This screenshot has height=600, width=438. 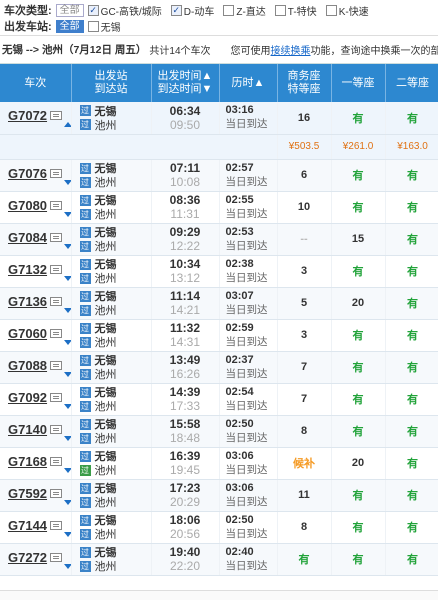 What do you see at coordinates (291, 51) in the screenshot?
I see `transfer-link: 接续换乘` at bounding box center [291, 51].